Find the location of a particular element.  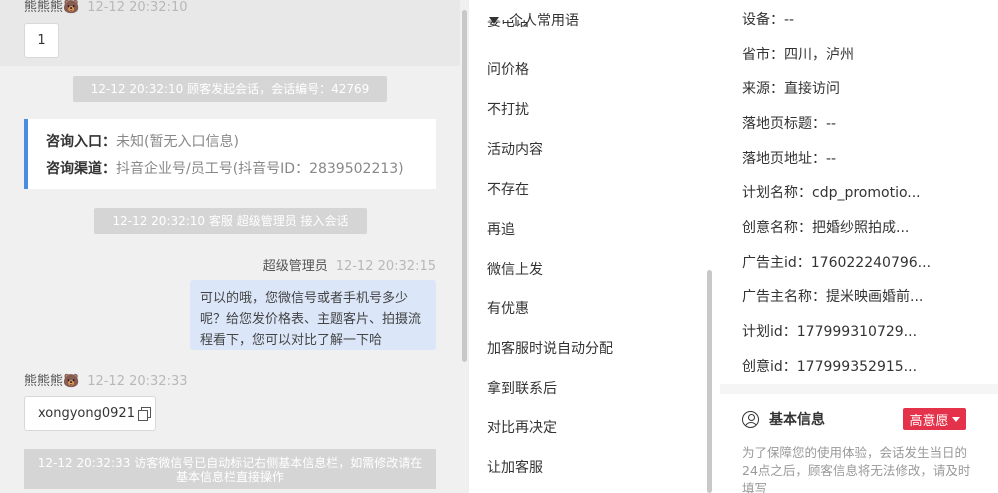

info-landing-title: 落地页标题：-- is located at coordinates (789, 124).